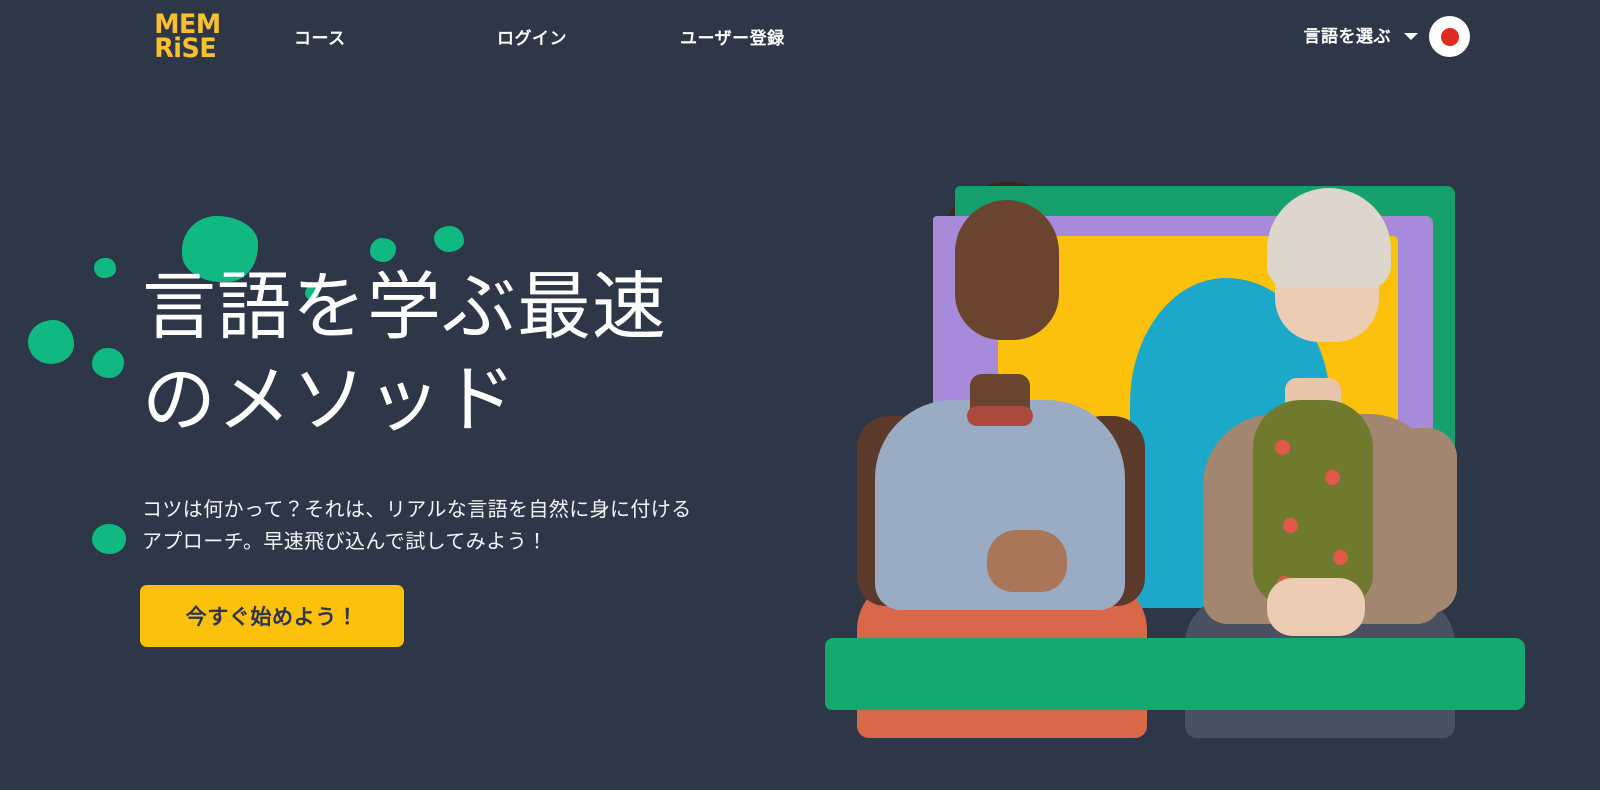 This screenshot has width=1600, height=790. Describe the element at coordinates (272, 616) in the screenshot. I see `get-started-button: 今すぐ始めよう！` at that location.